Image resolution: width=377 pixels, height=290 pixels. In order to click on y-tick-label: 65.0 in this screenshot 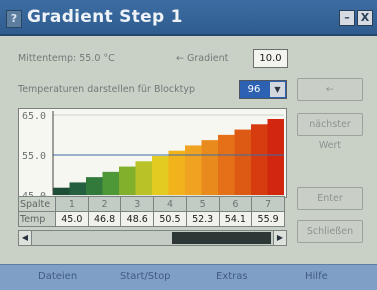, I will do `click(34, 116)`.